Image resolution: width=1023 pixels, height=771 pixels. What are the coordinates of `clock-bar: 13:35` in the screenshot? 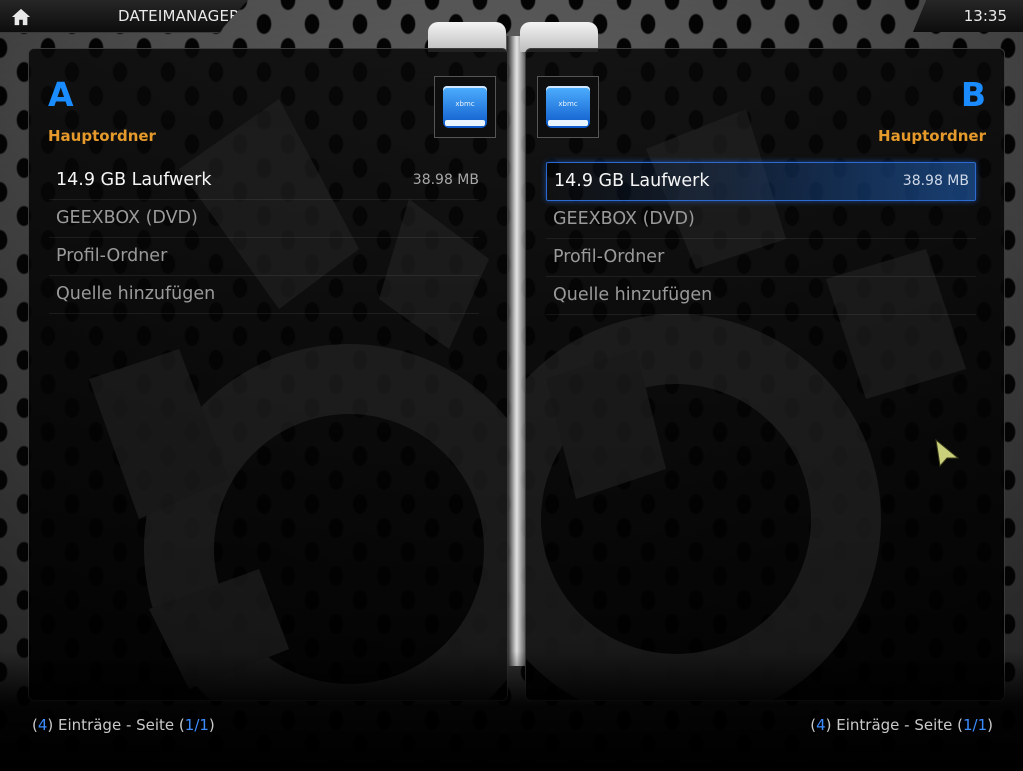 It's located at (968, 16).